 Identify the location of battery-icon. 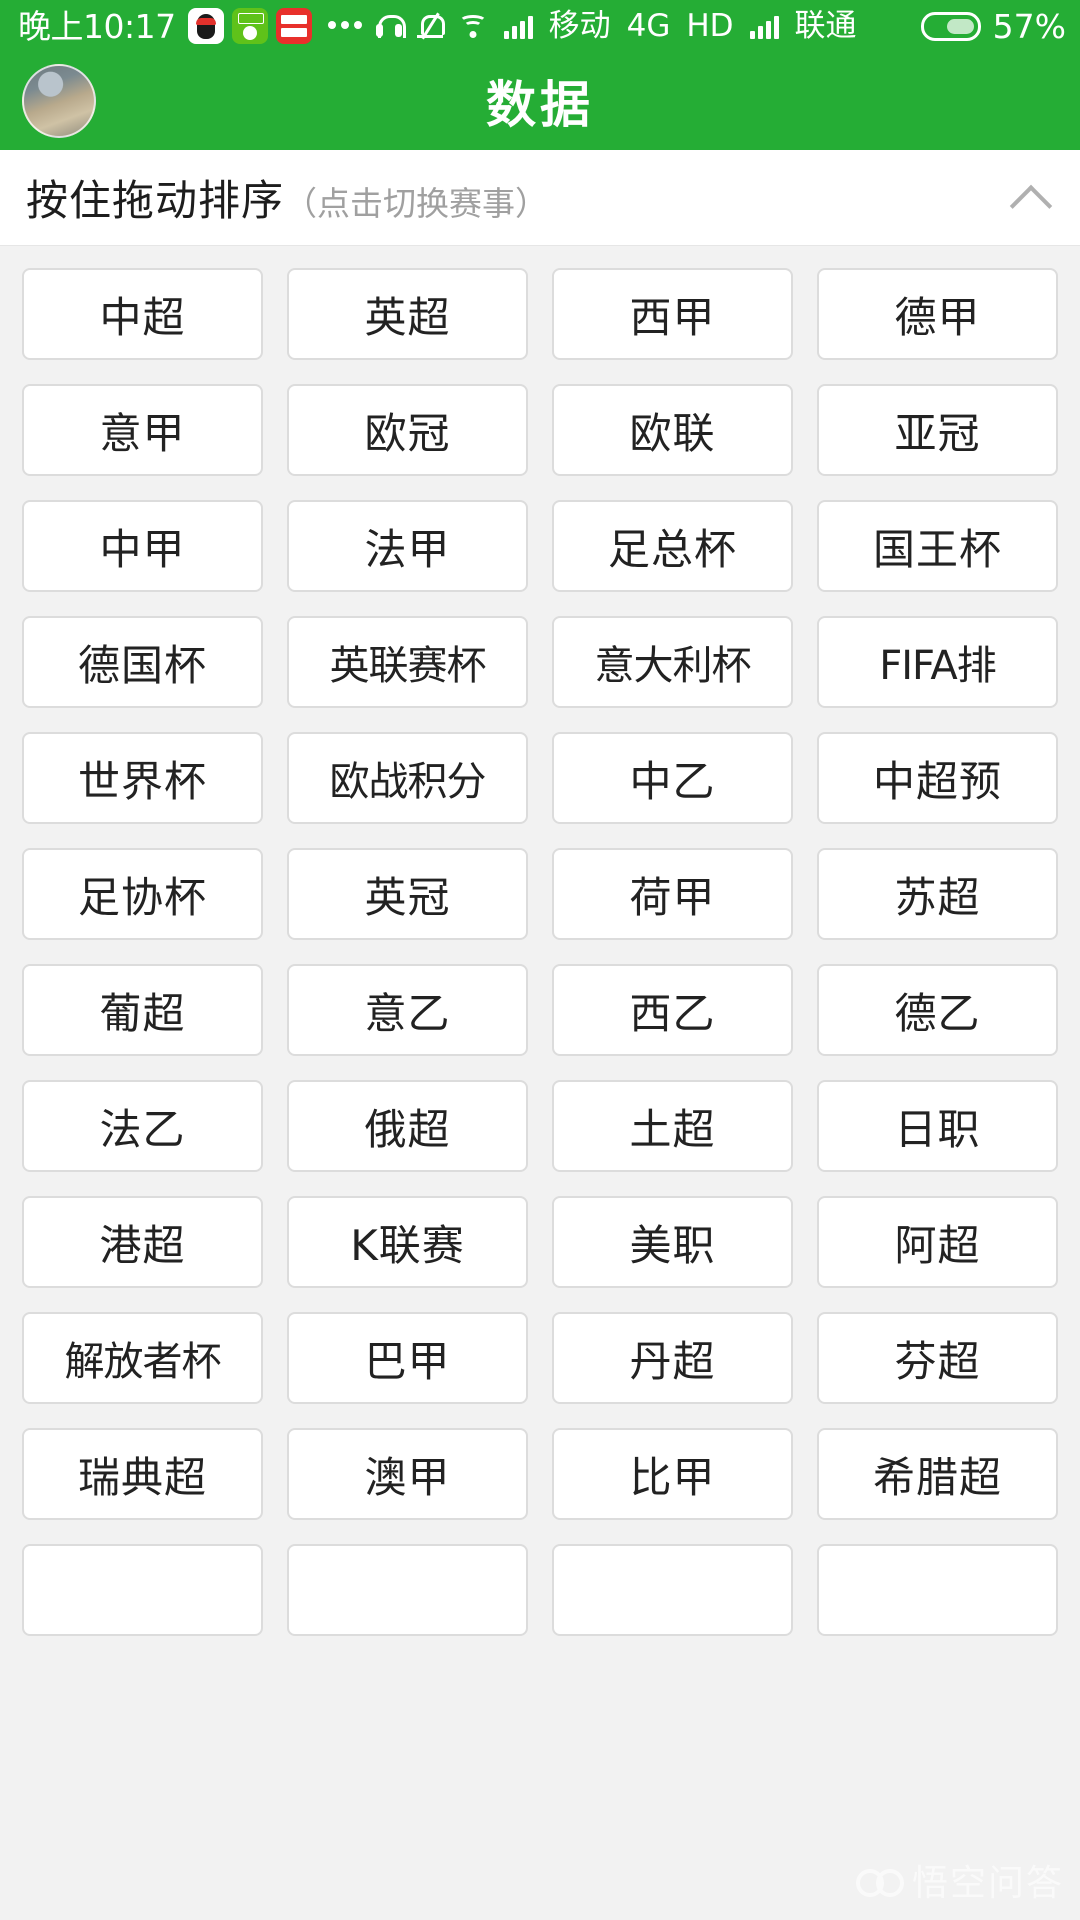
(950, 26).